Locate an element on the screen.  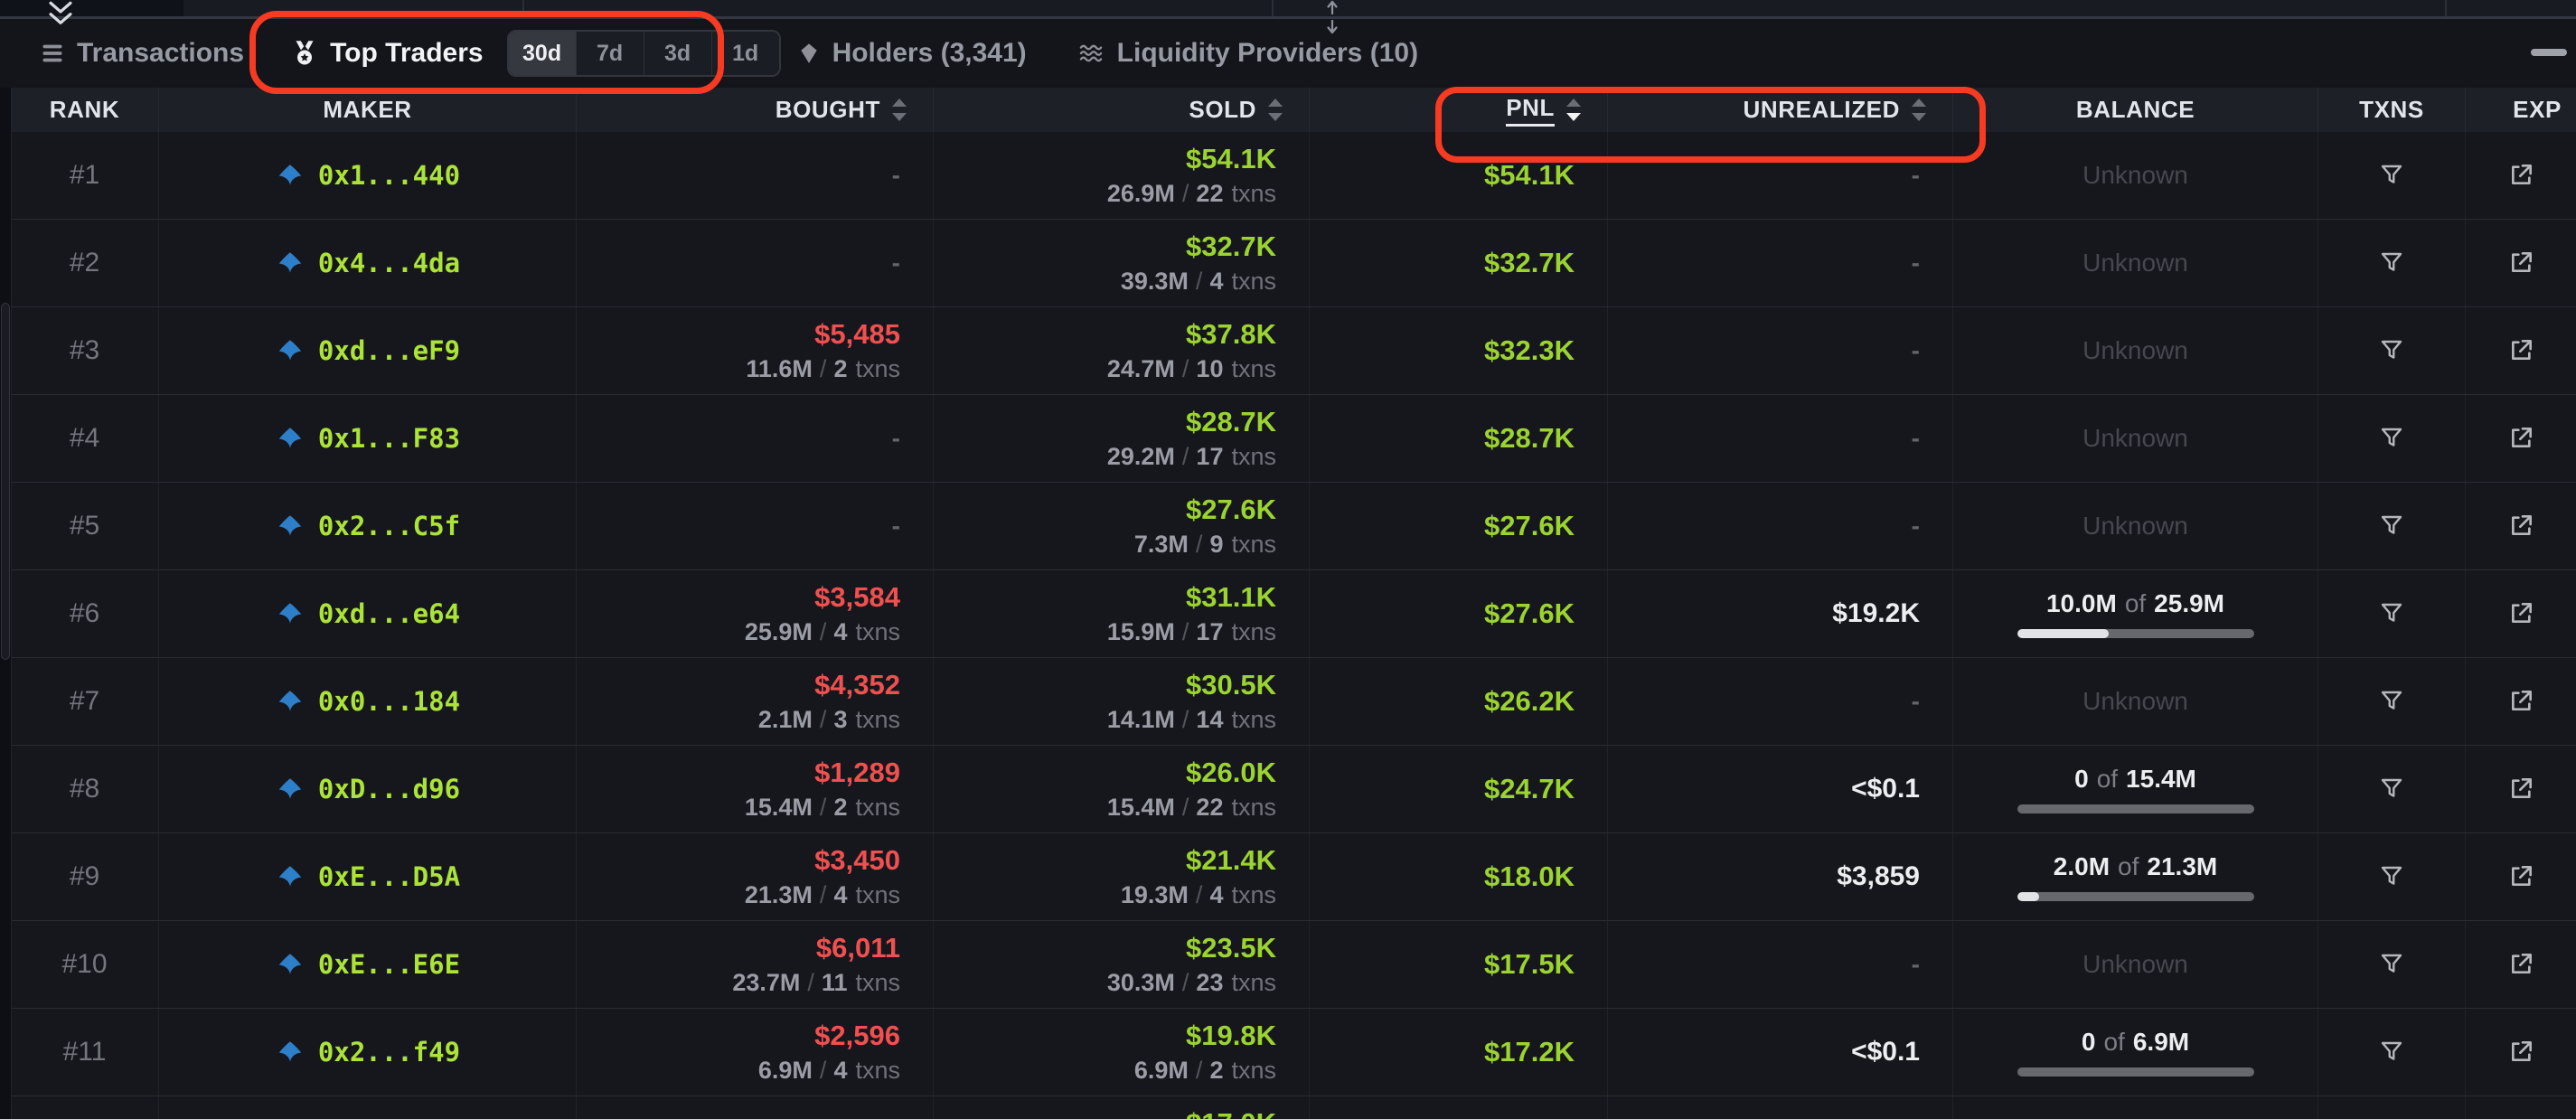
bought-value: $2,596 is located at coordinates (857, 1035).